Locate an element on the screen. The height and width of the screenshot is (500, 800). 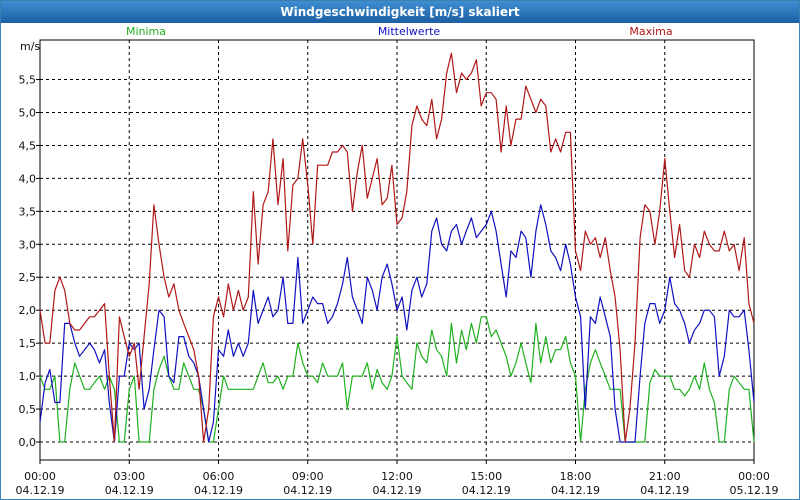
y-axis-ticks: 0,0 0,5 1,0 1,5 2,0 2,5 3,0 3,5 4,0 4,5 5,0 5,5 is located at coordinates (29, 261).